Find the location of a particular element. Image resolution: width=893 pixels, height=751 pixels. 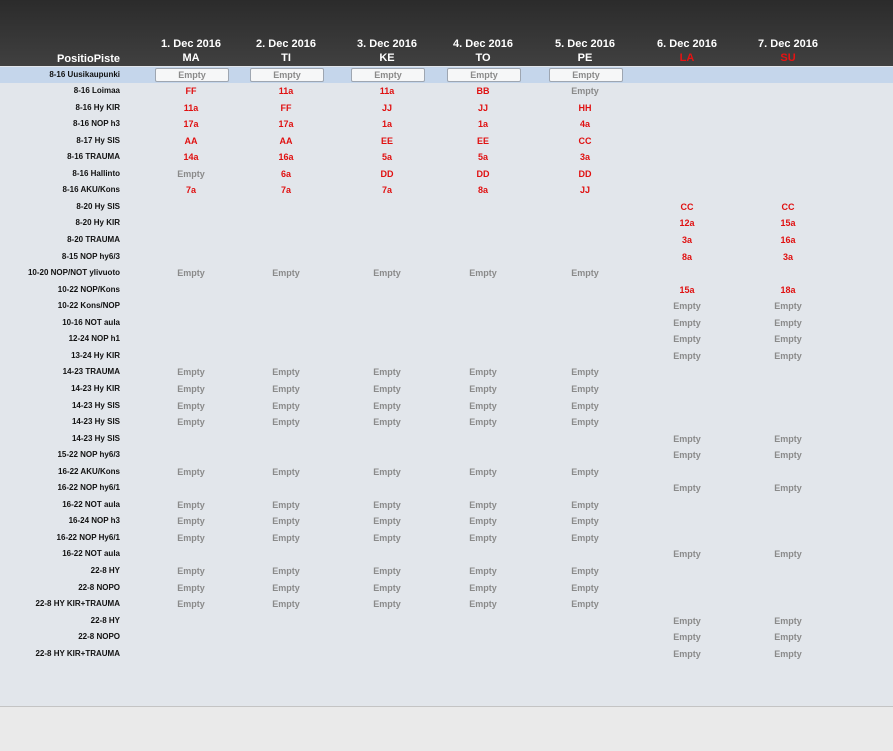

assigned-shift-cell: 14a is located at coordinates (191, 157).